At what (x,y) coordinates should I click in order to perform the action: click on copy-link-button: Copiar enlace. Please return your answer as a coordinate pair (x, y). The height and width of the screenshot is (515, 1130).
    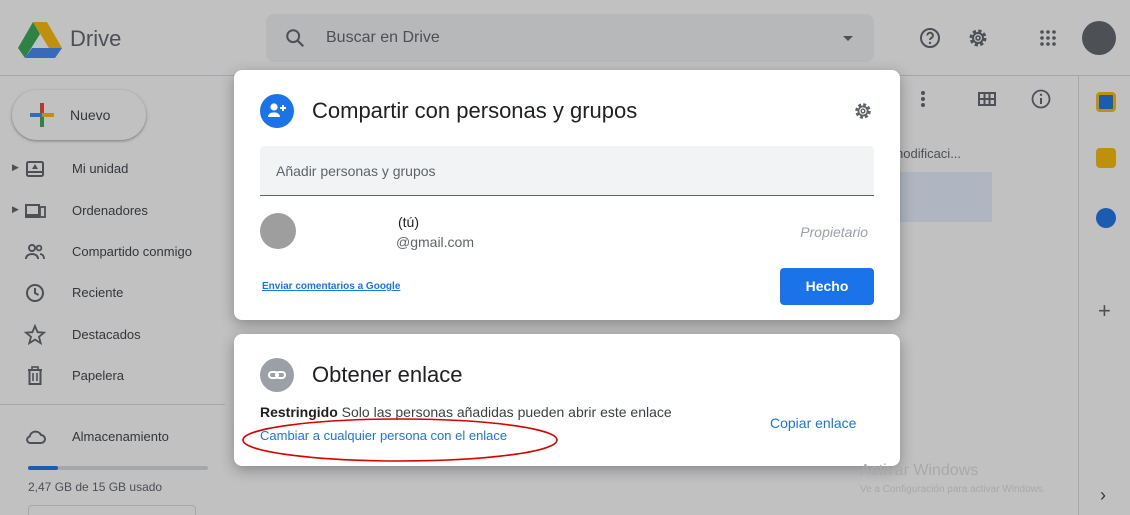
    Looking at the image, I should click on (813, 423).